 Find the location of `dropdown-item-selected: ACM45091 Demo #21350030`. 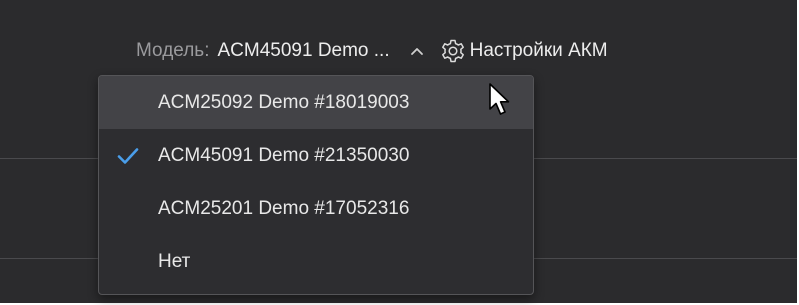

dropdown-item-selected: ACM45091 Demo #21350030 is located at coordinates (316, 155).